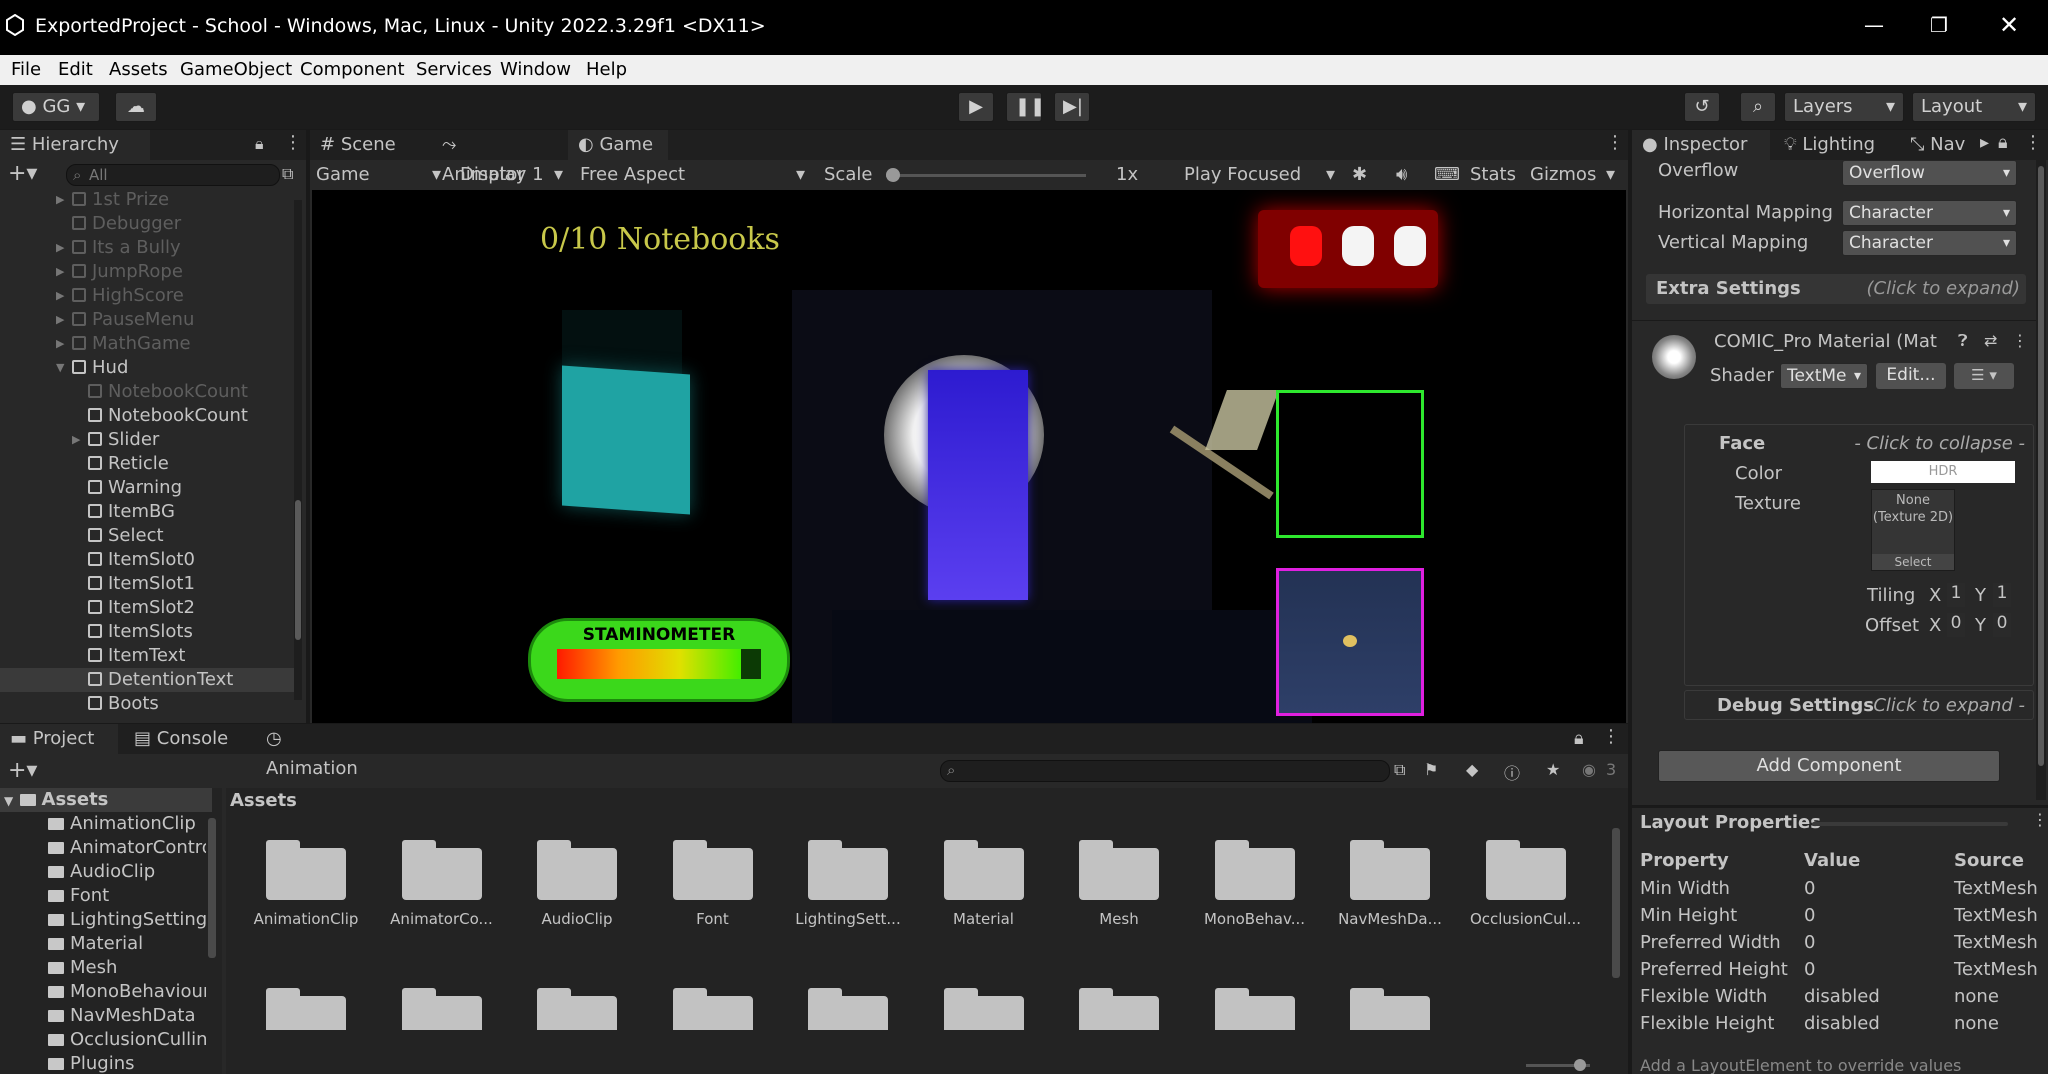  What do you see at coordinates (1119, 919) in the screenshot?
I see `asset-folder-label: Mesh` at bounding box center [1119, 919].